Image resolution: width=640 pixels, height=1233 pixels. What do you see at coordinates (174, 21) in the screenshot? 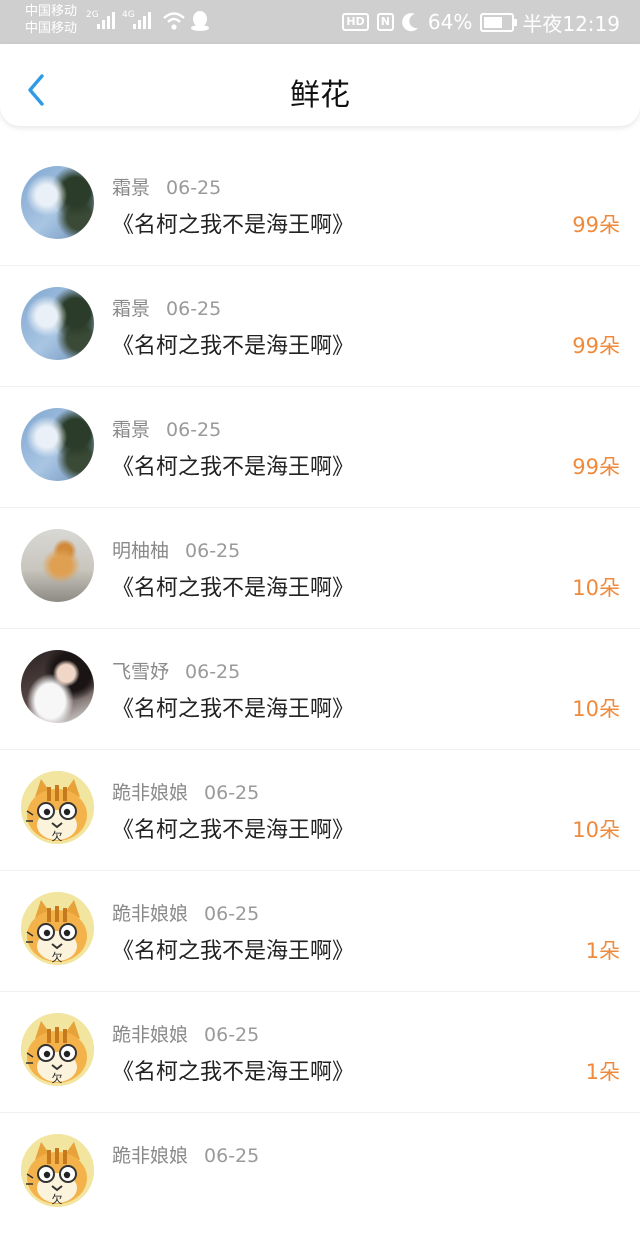
I see `wifi-icon` at bounding box center [174, 21].